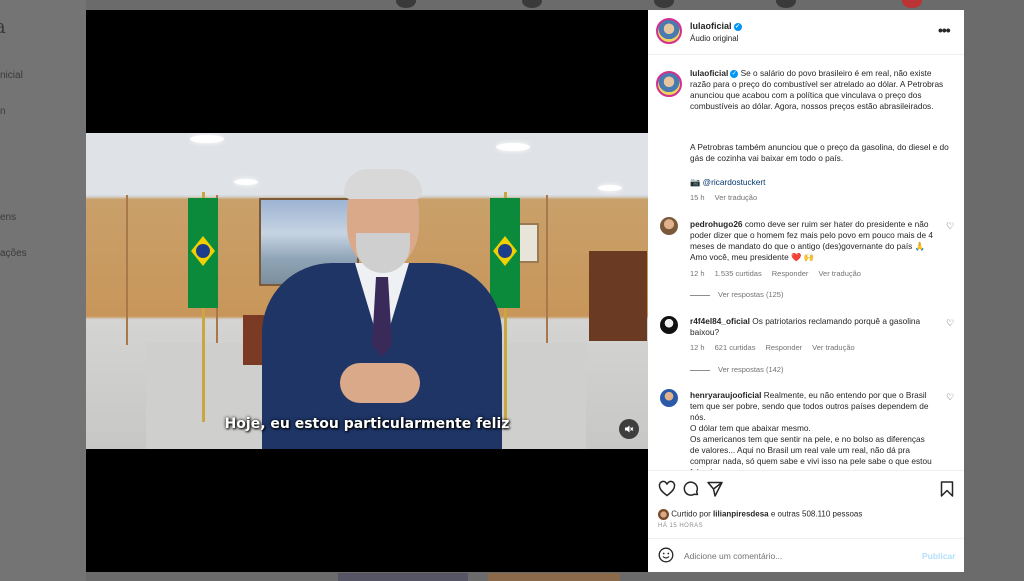  Describe the element at coordinates (367, 424) in the screenshot. I see `video-subtitle: Hoje, eu estou particularmente feliz` at that location.